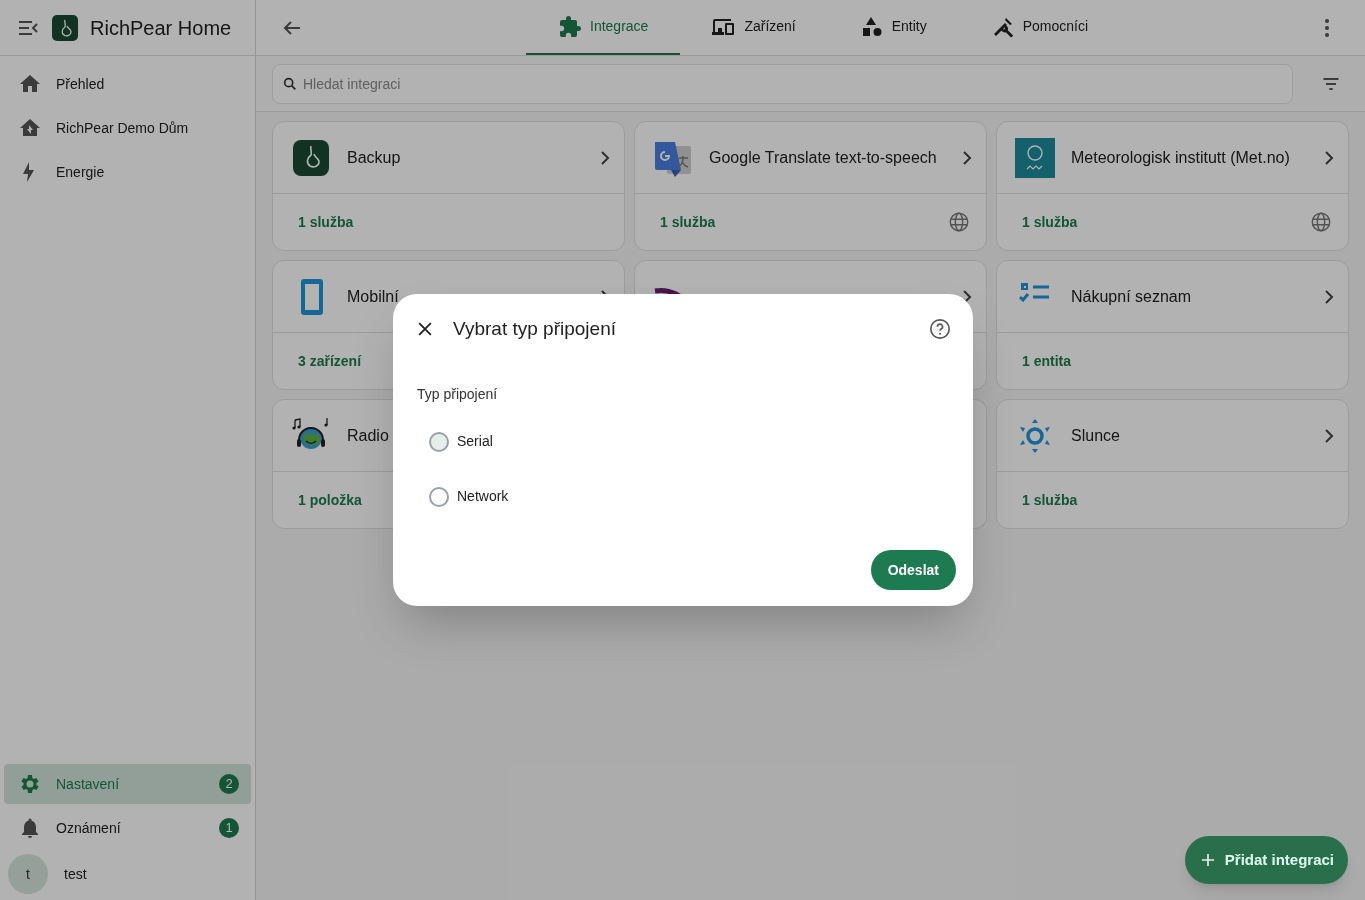  I want to click on integration-title: Backup, so click(374, 157).